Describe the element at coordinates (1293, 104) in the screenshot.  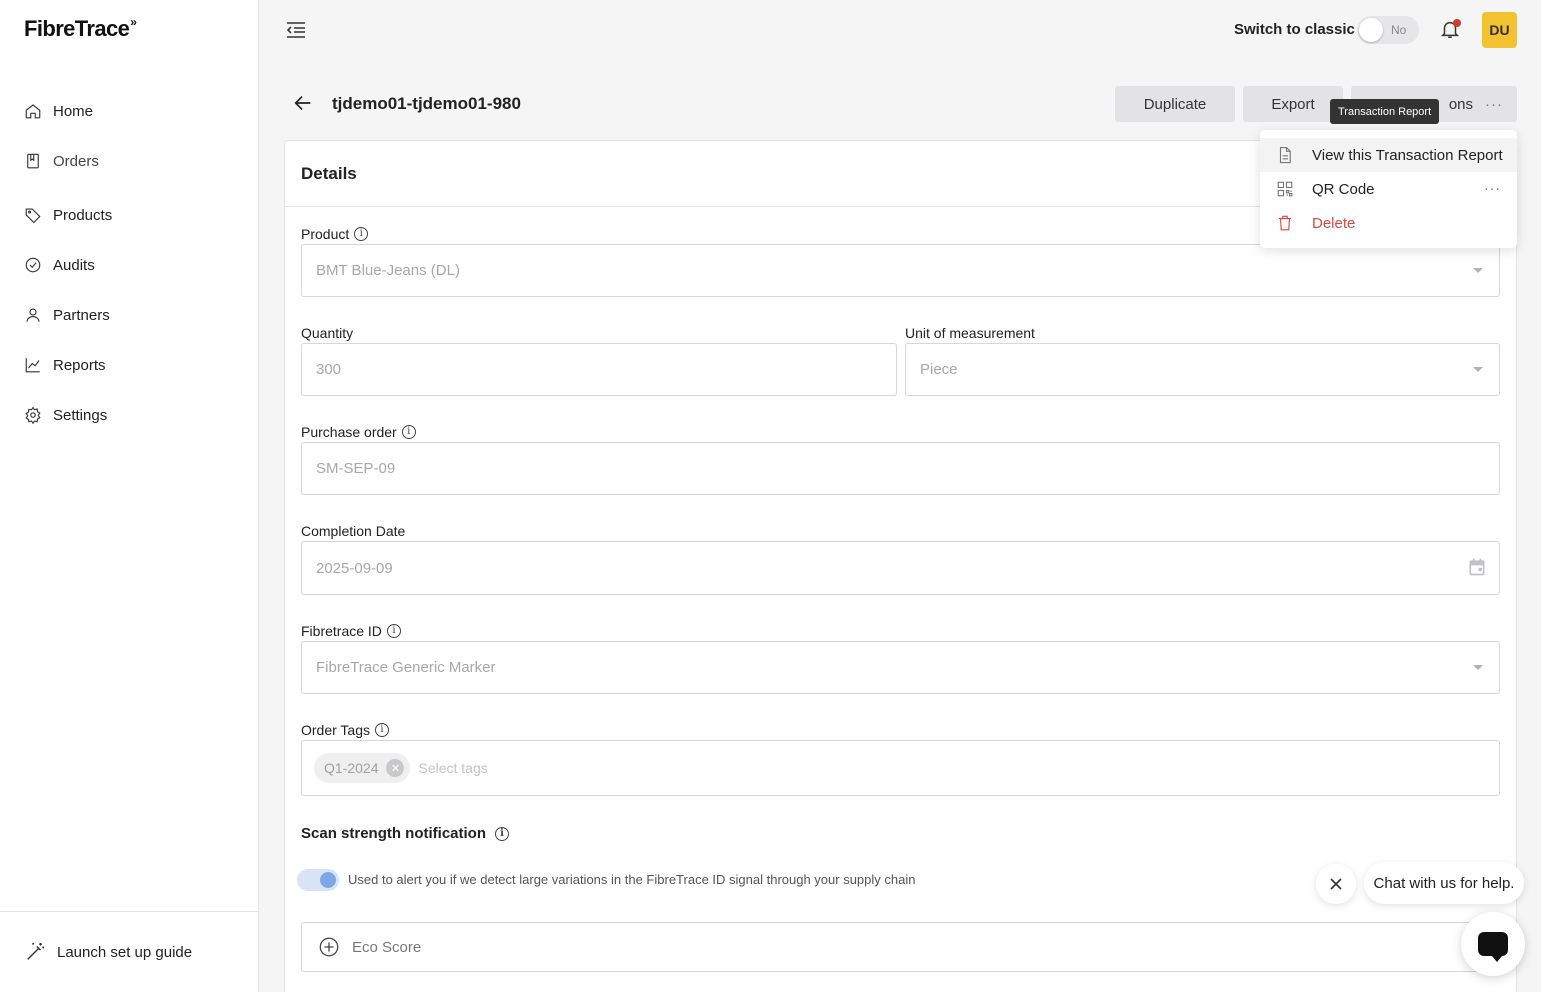
I see `export-button: Export` at that location.